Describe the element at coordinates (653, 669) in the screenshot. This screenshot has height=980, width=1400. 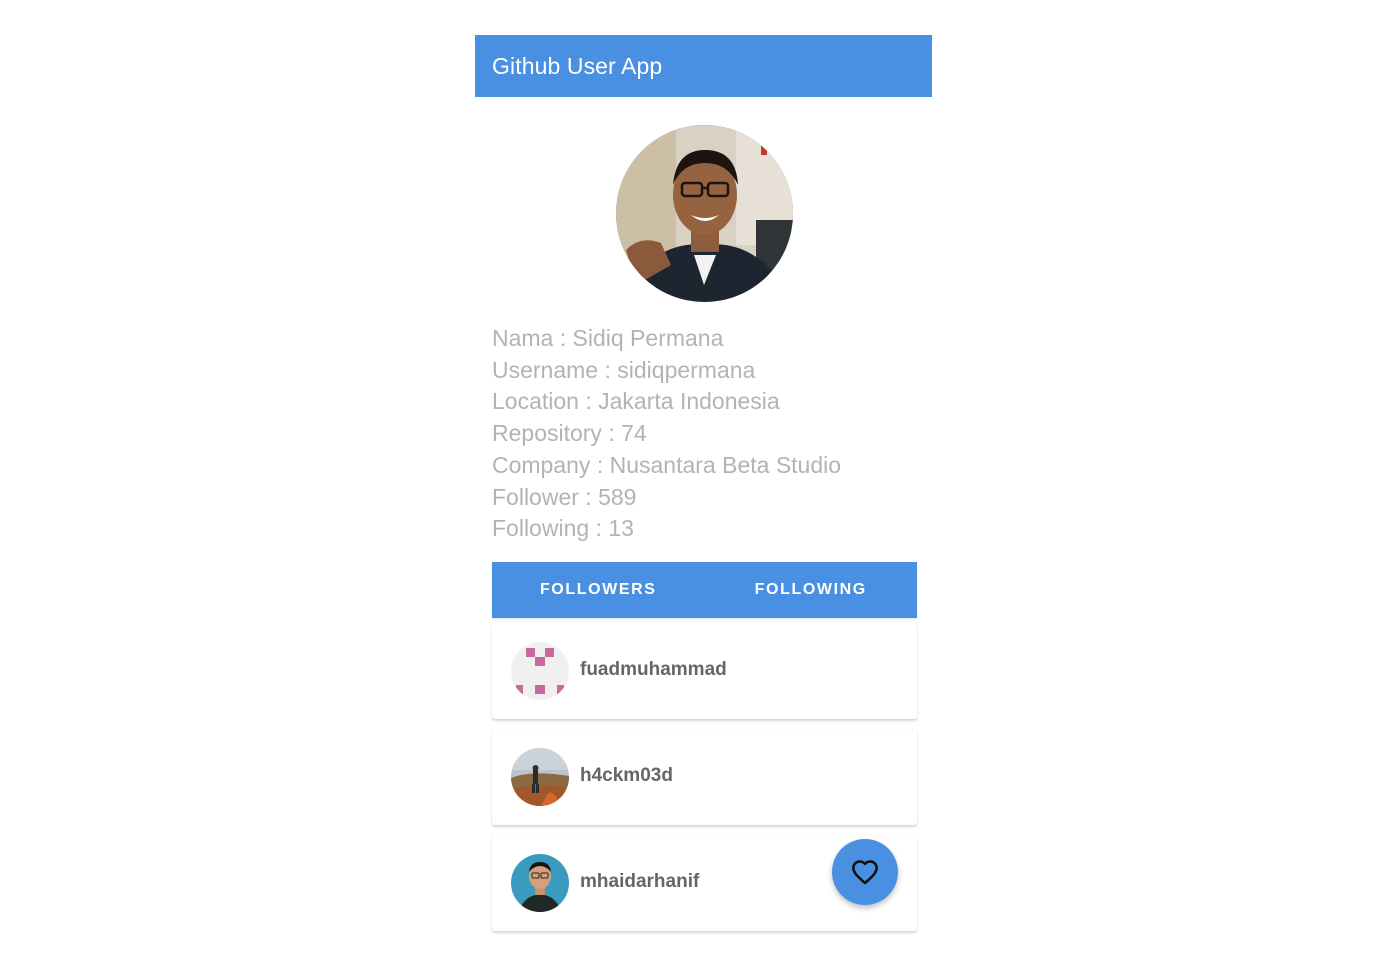
I see `user-name: fuadmuhammad` at that location.